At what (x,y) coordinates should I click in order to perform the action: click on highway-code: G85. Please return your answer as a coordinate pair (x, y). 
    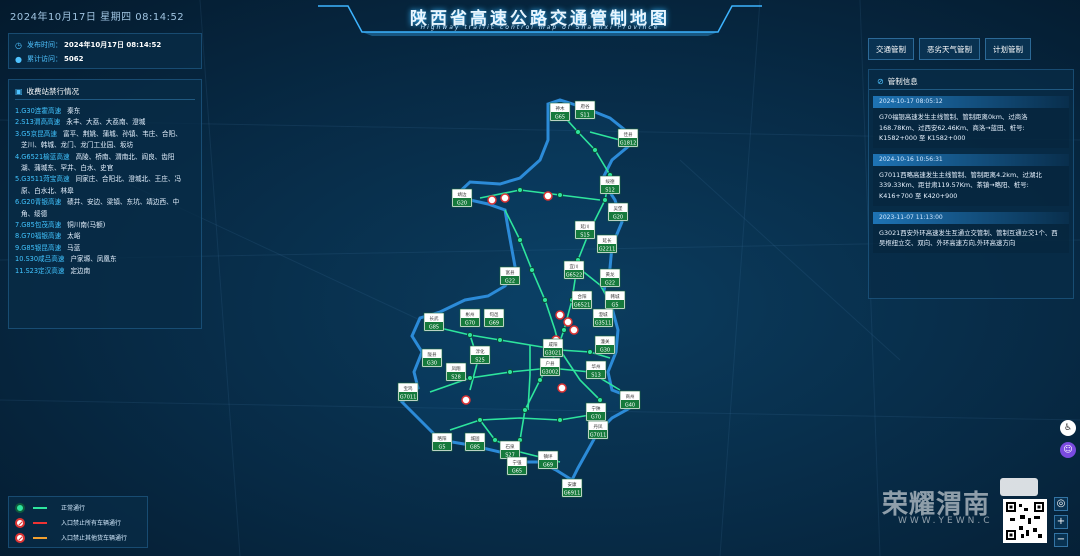
    Looking at the image, I should click on (434, 328).